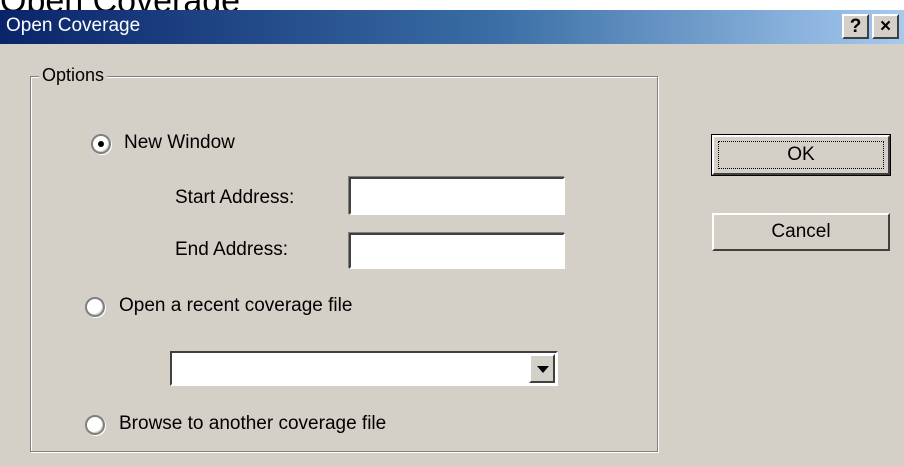  I want to click on dropdown-button, so click(542, 368).